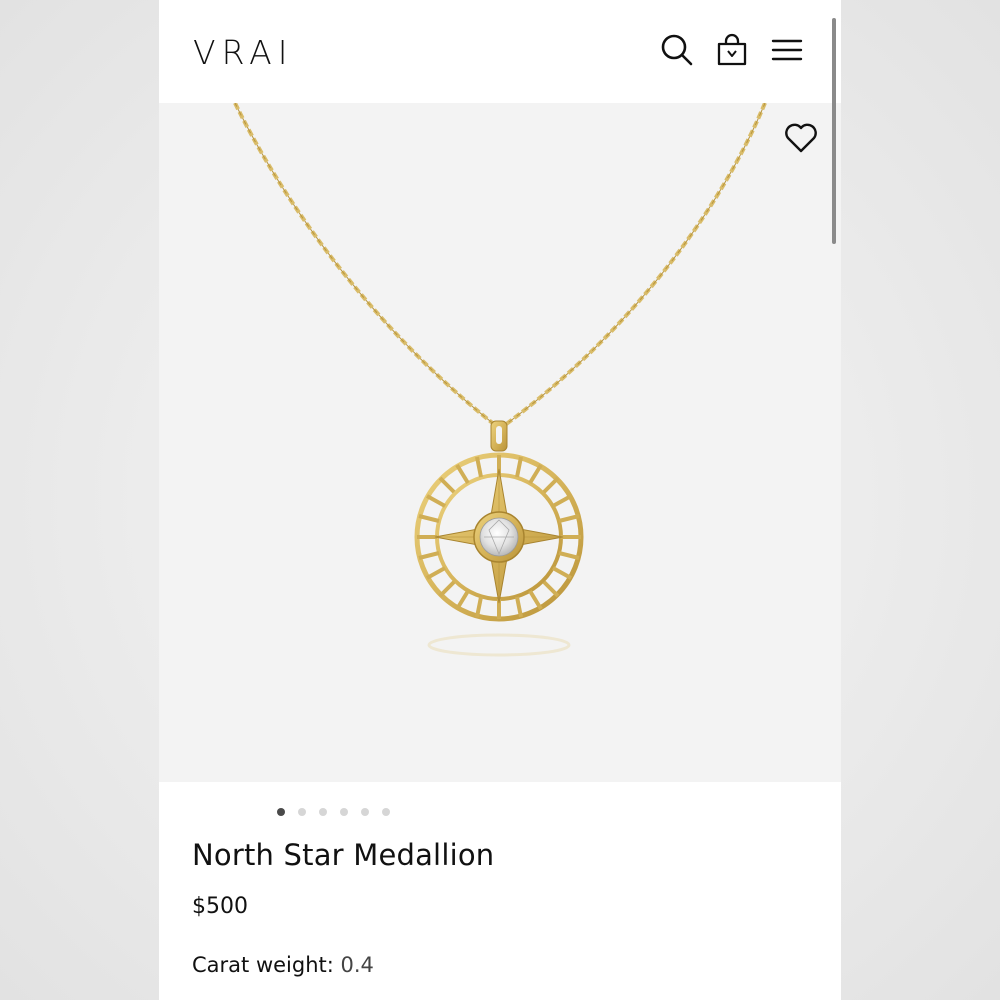 This screenshot has width=1000, height=1000. What do you see at coordinates (801, 138) in the screenshot?
I see `heart-icon` at bounding box center [801, 138].